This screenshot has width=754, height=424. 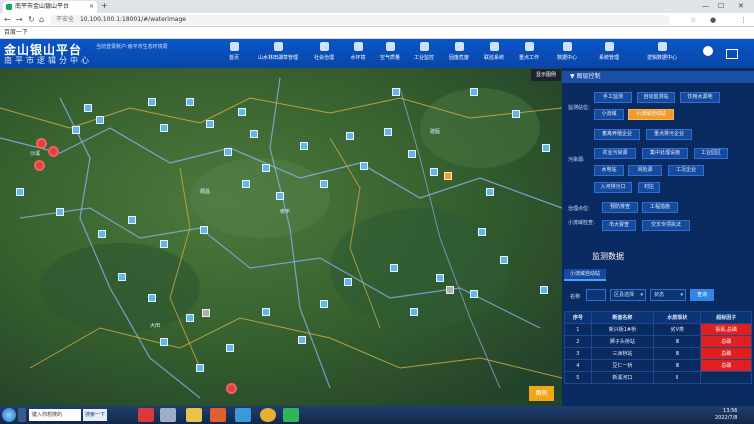 What do you see at coordinates (658, 353) in the screenshot?
I see `table-row: 3 三洲桥站 Ⅲ 总磷` at bounding box center [658, 353].